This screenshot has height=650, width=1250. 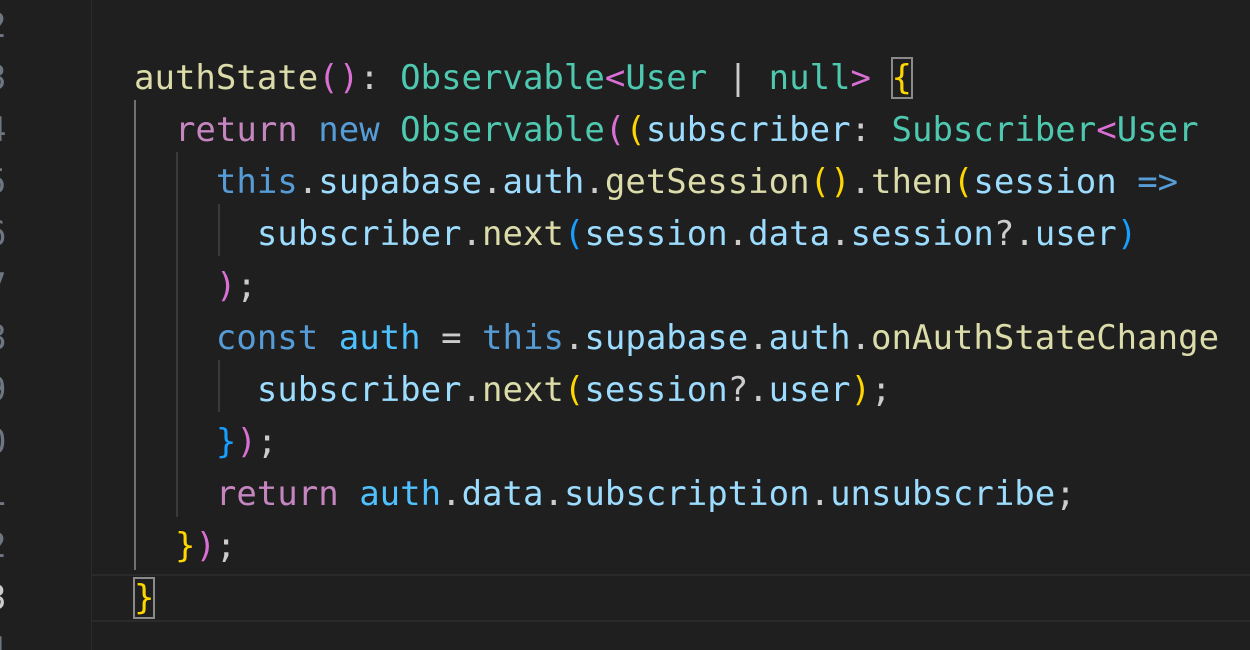 What do you see at coordinates (902, 78) in the screenshot?
I see `code-token: {` at bounding box center [902, 78].